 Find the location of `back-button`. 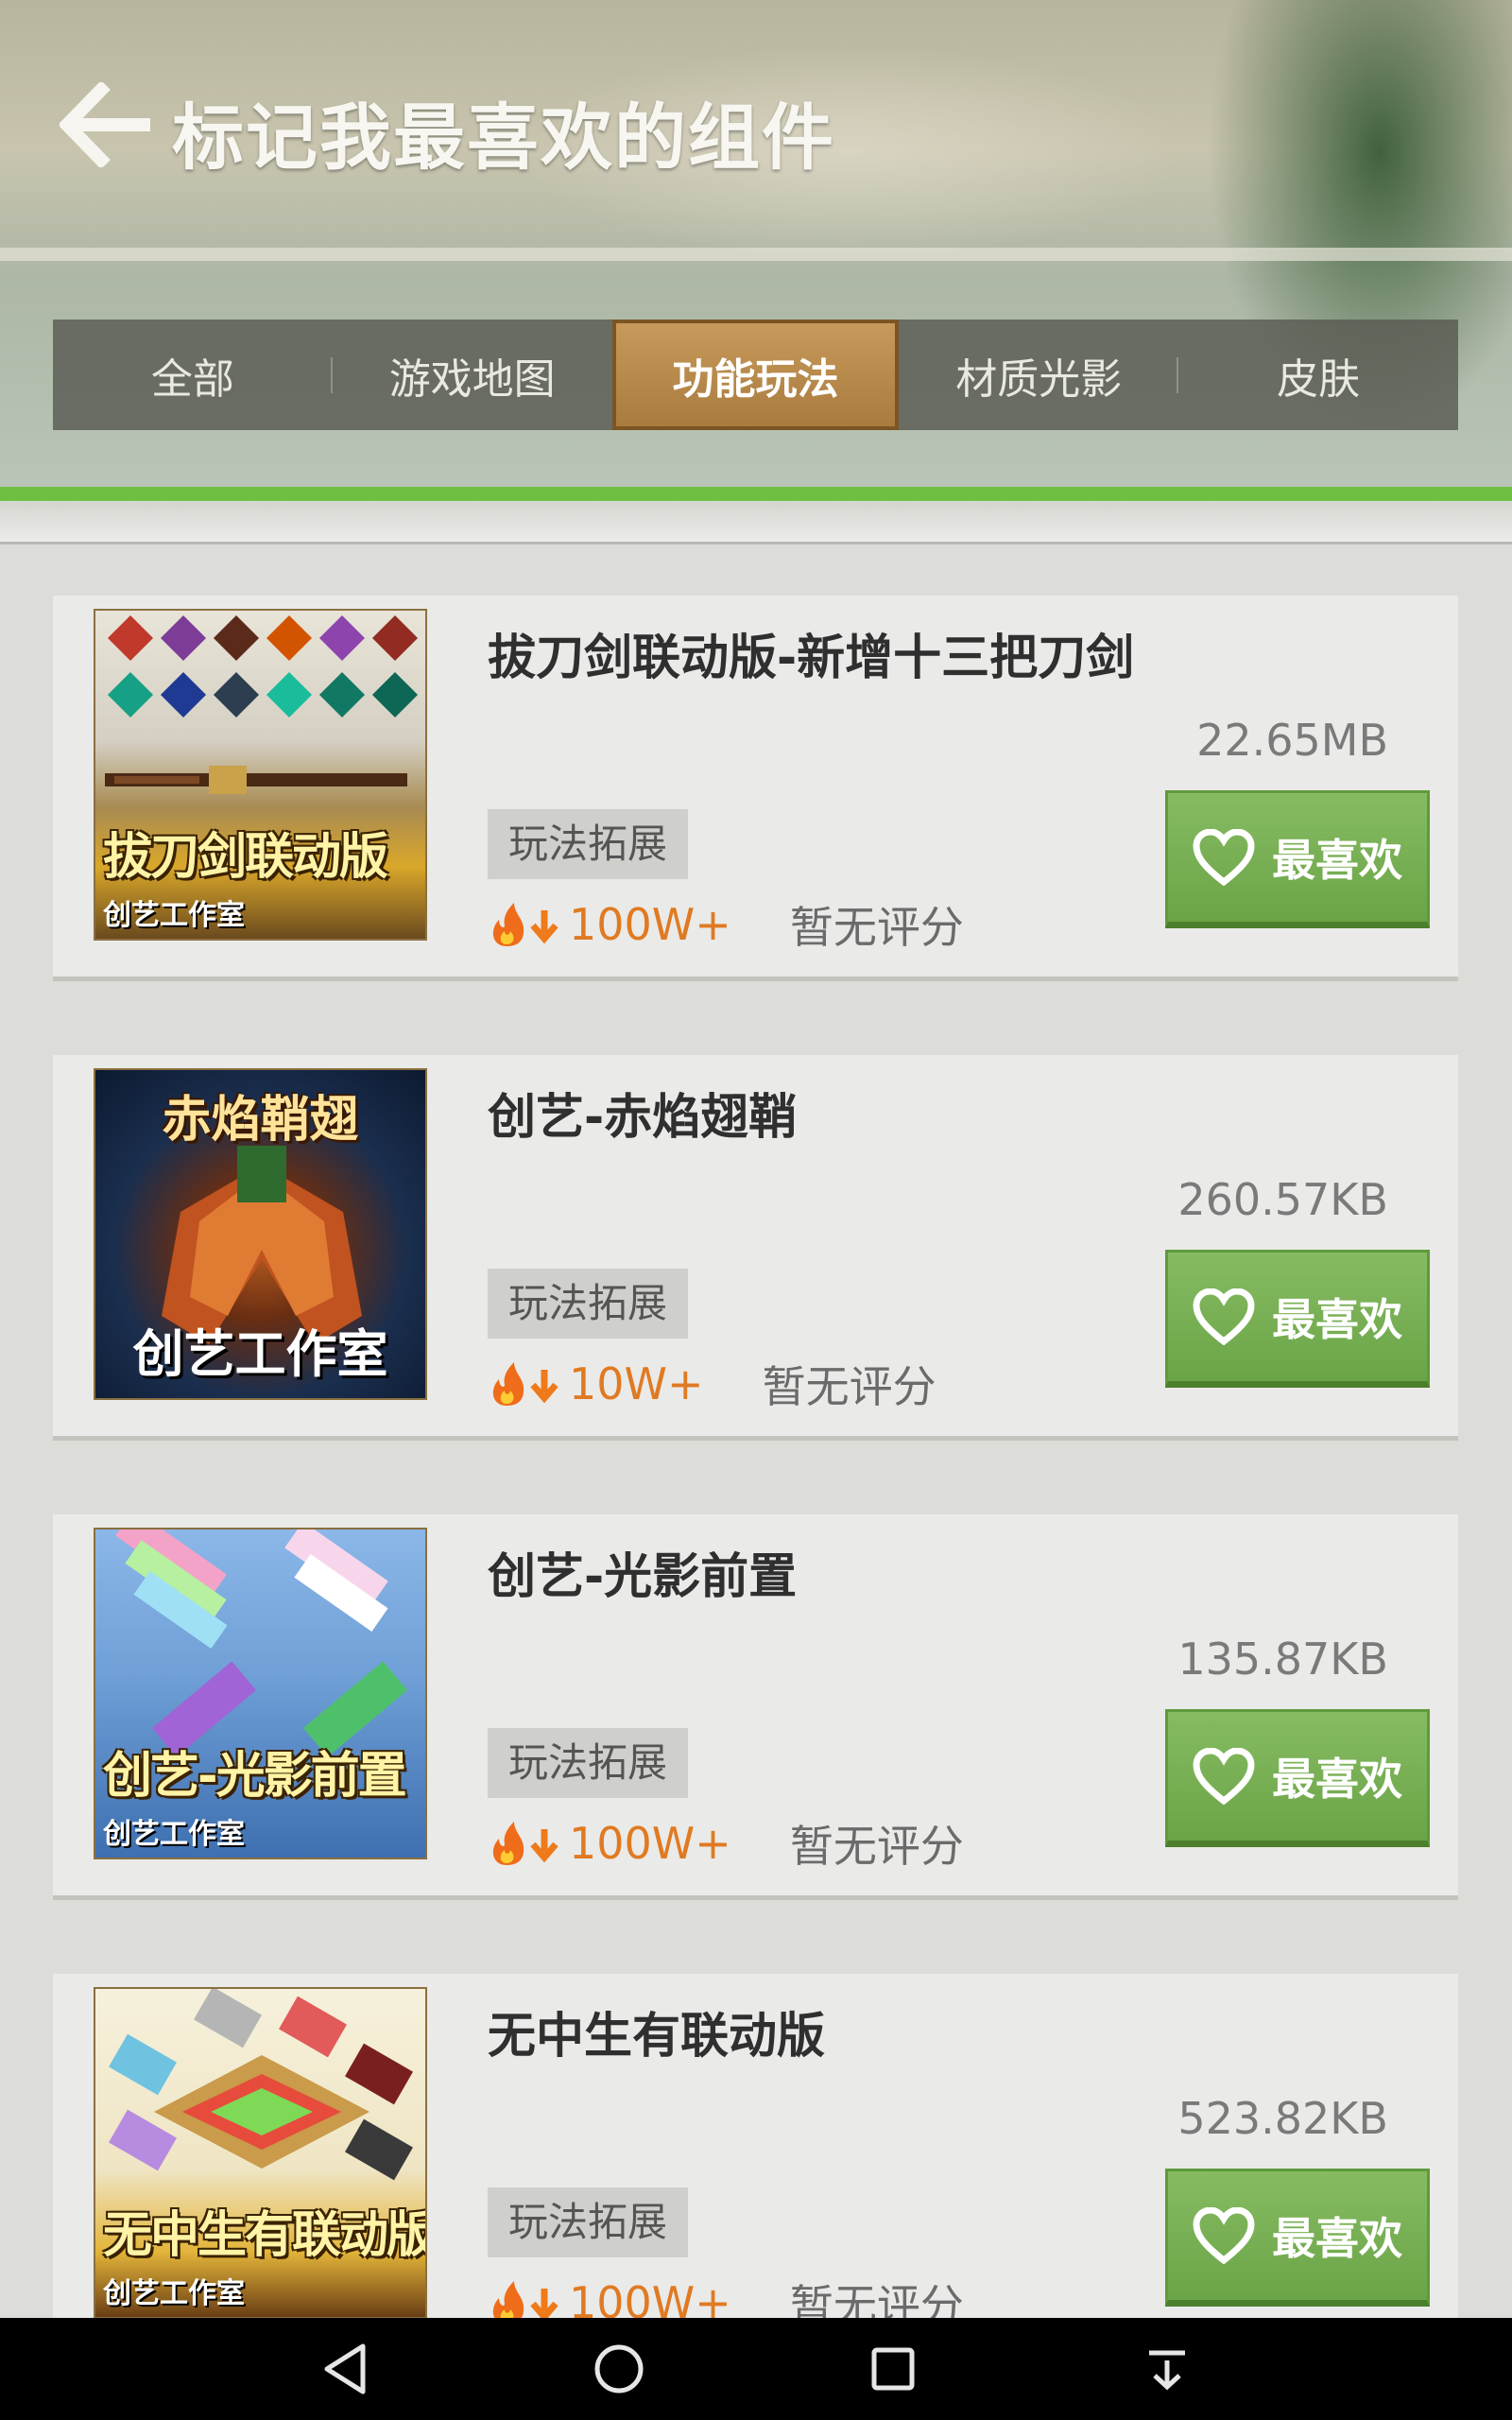

back-button is located at coordinates (107, 125).